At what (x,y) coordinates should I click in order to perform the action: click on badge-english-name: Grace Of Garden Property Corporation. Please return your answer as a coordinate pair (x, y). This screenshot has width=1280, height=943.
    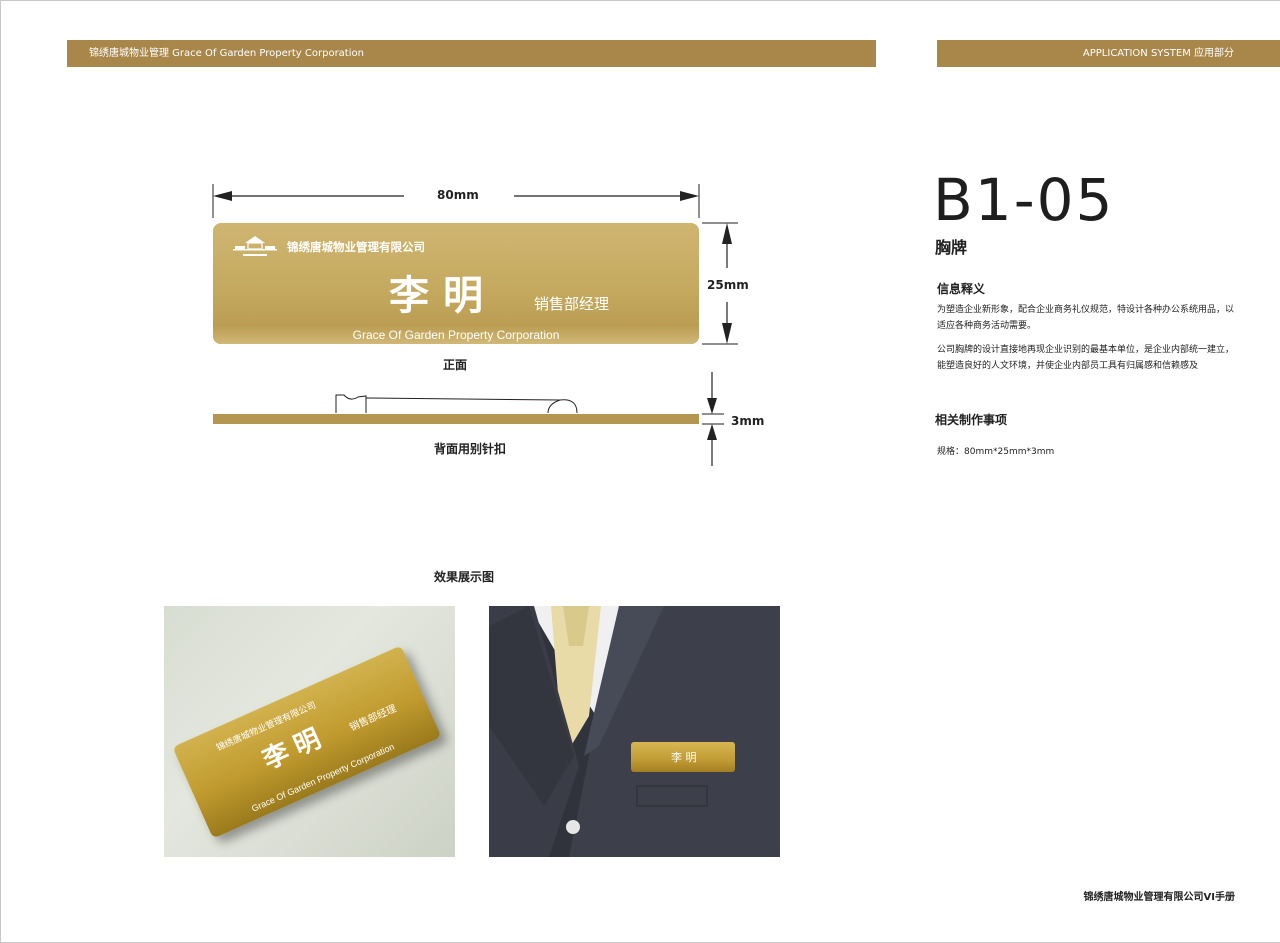
    Looking at the image, I should click on (456, 335).